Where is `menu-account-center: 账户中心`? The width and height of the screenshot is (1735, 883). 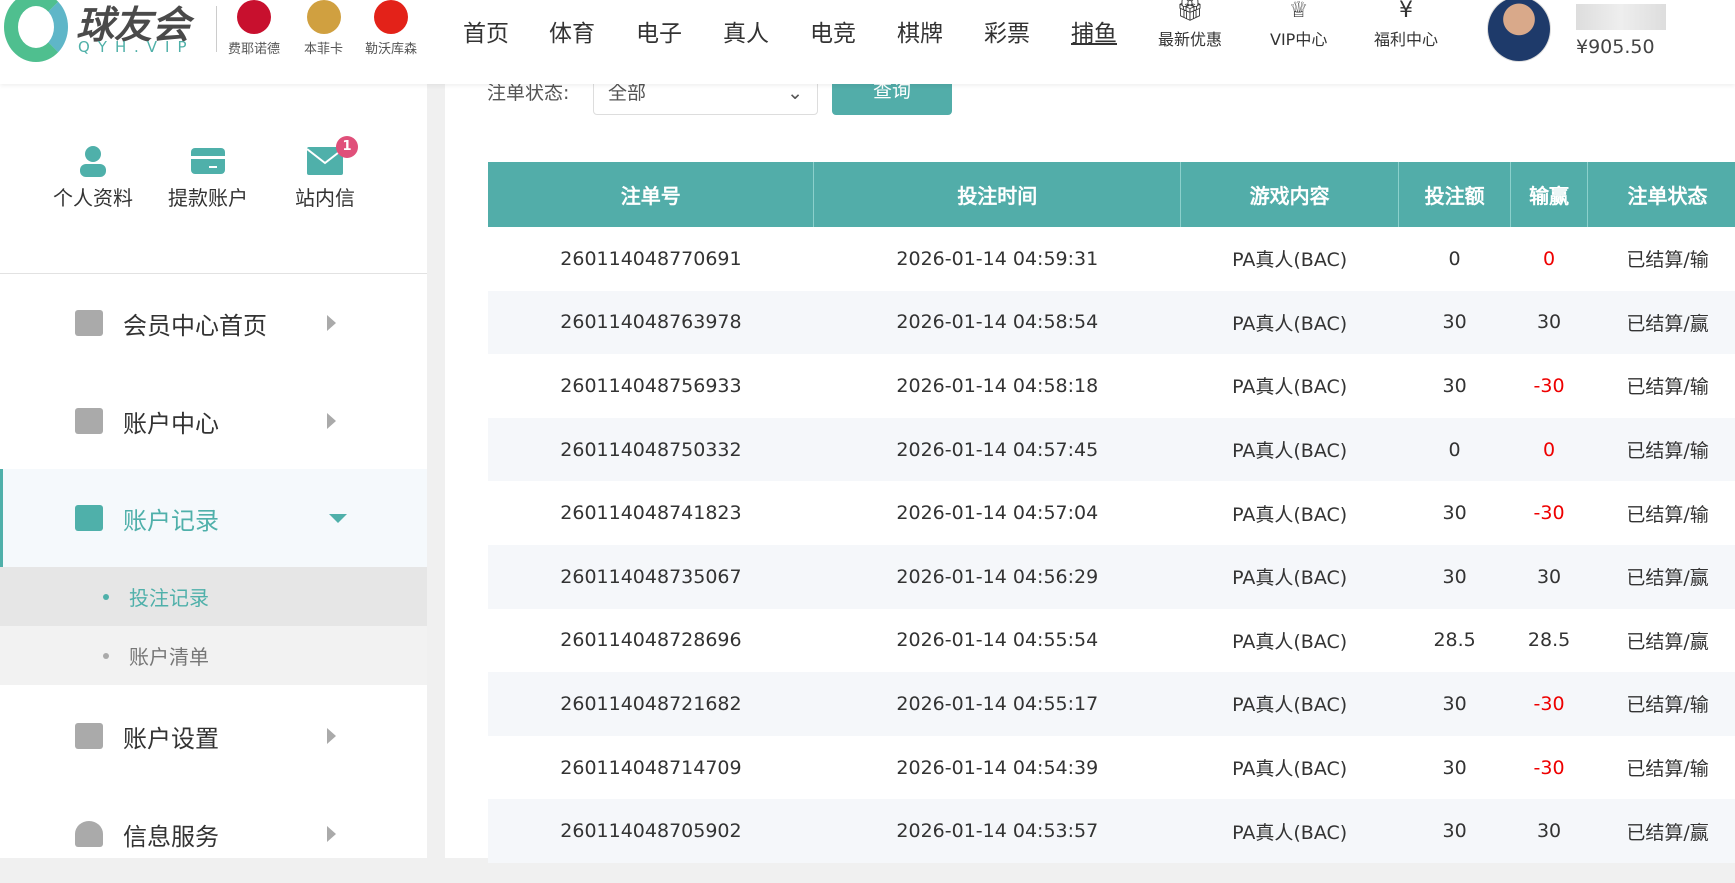
menu-account-center: 账户中心 is located at coordinates (213, 421).